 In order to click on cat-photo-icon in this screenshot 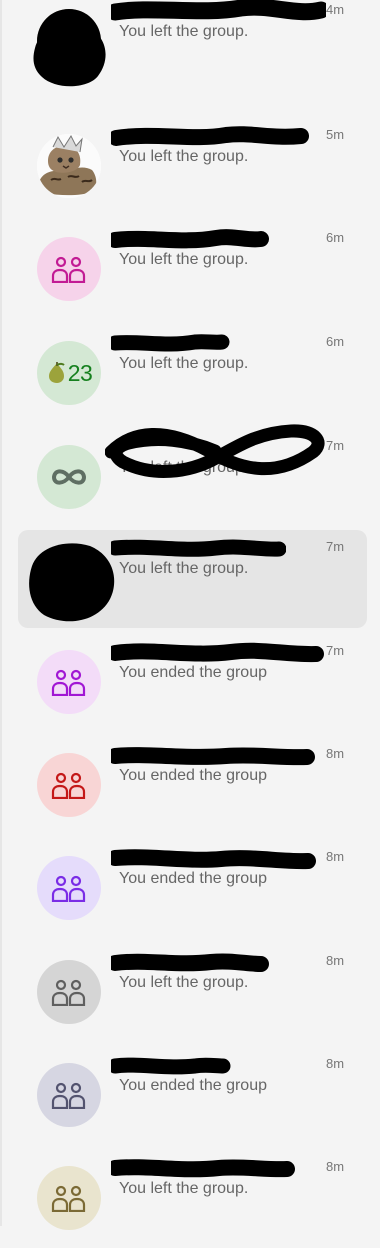, I will do `click(69, 166)`.